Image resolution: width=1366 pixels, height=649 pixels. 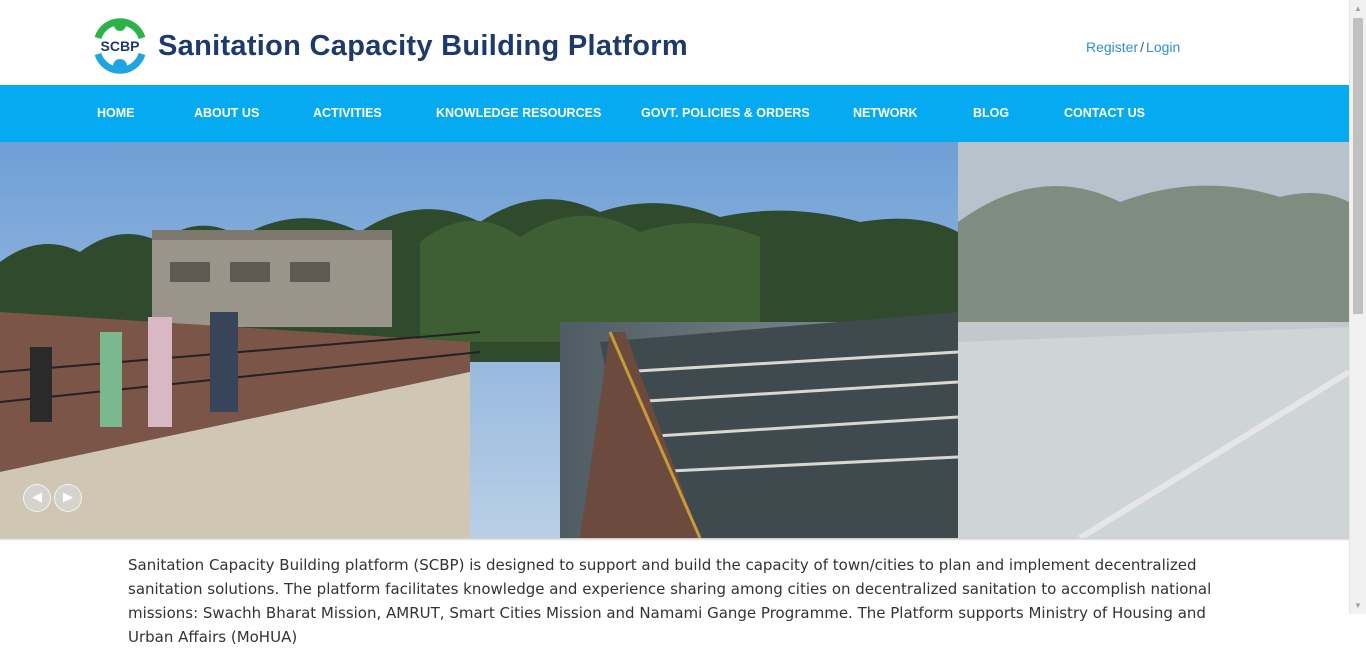 What do you see at coordinates (347, 113) in the screenshot?
I see `nav-item-activities: ACTIVITIES` at bounding box center [347, 113].